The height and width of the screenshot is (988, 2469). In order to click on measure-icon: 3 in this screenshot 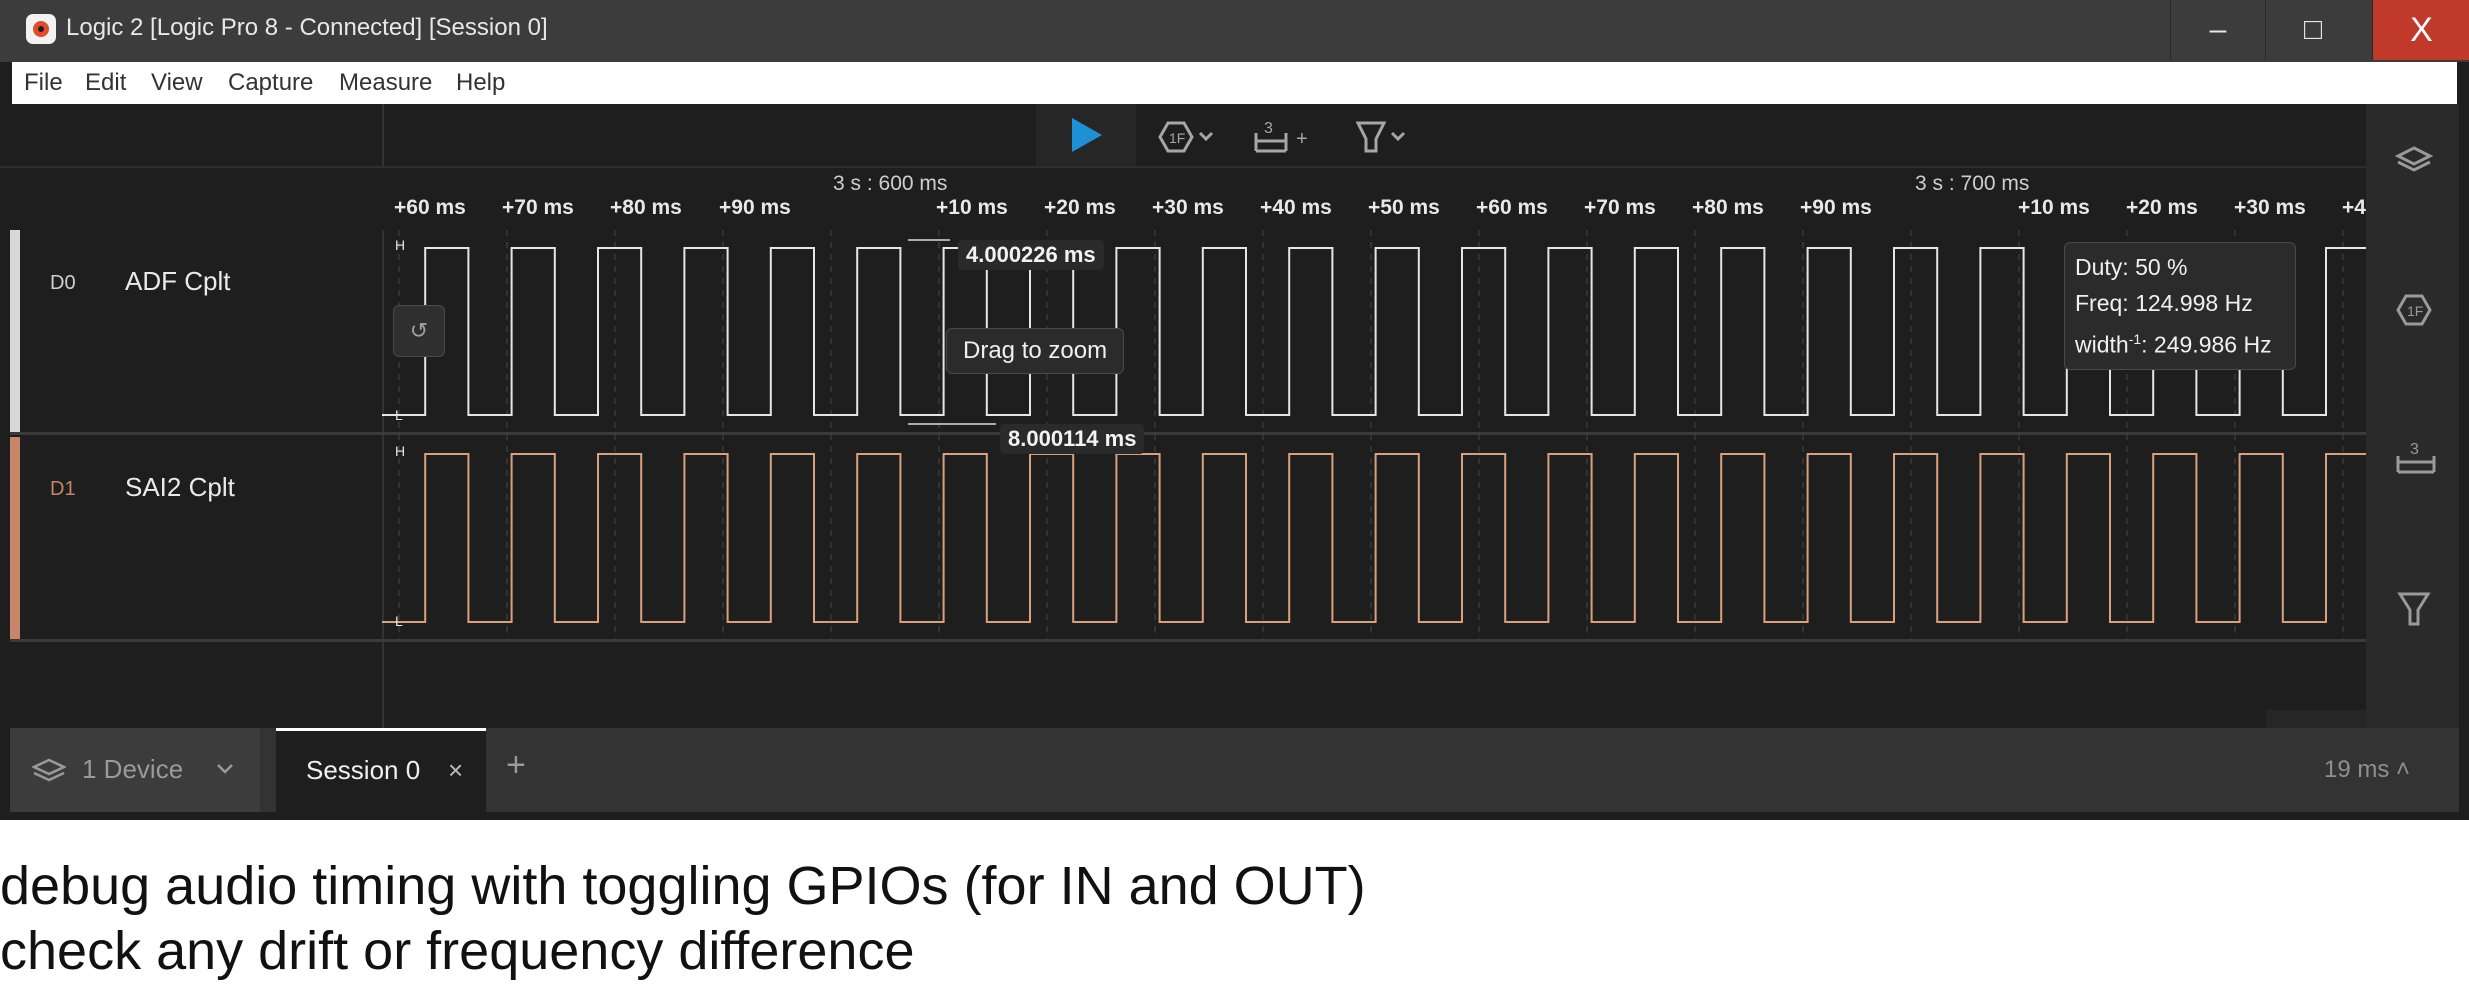, I will do `click(2416, 466)`.